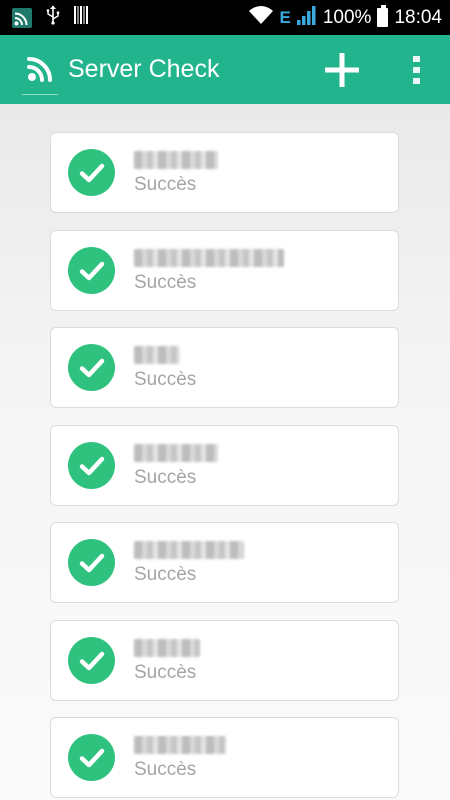  What do you see at coordinates (285, 17) in the screenshot?
I see `network-type-label: E` at bounding box center [285, 17].